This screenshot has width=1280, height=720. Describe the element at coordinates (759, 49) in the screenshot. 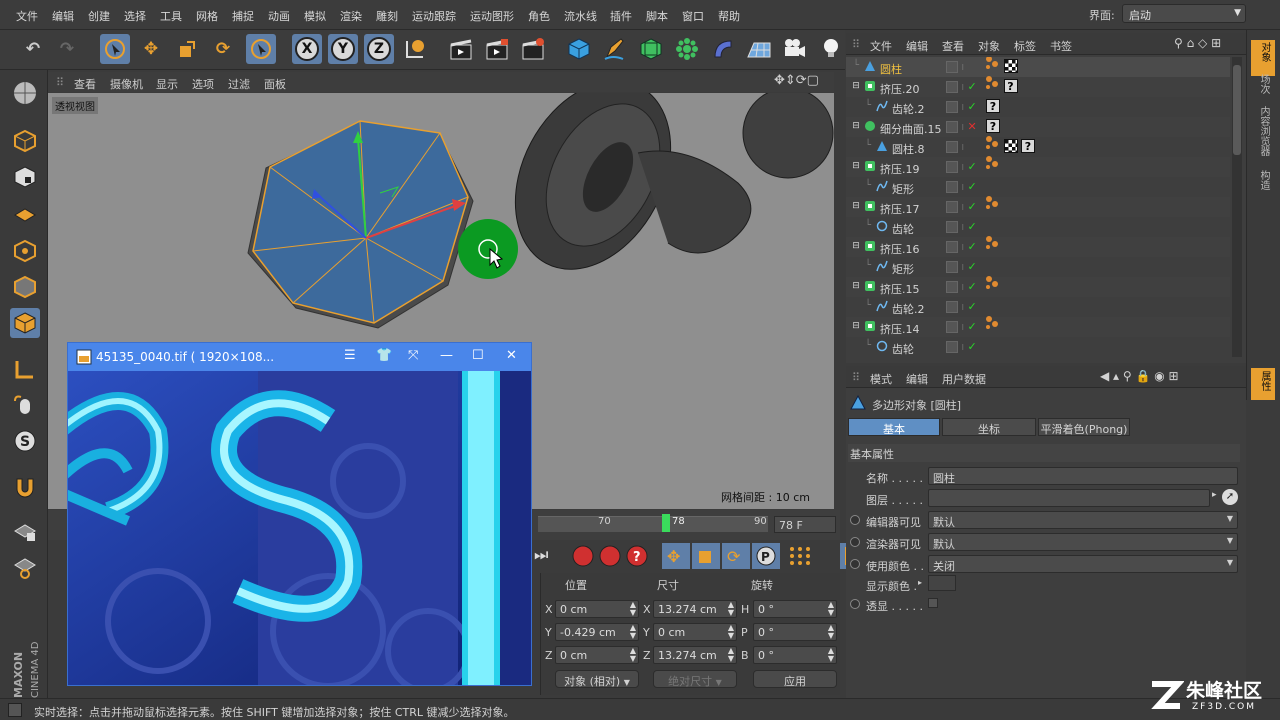

I see `floor-button` at that location.